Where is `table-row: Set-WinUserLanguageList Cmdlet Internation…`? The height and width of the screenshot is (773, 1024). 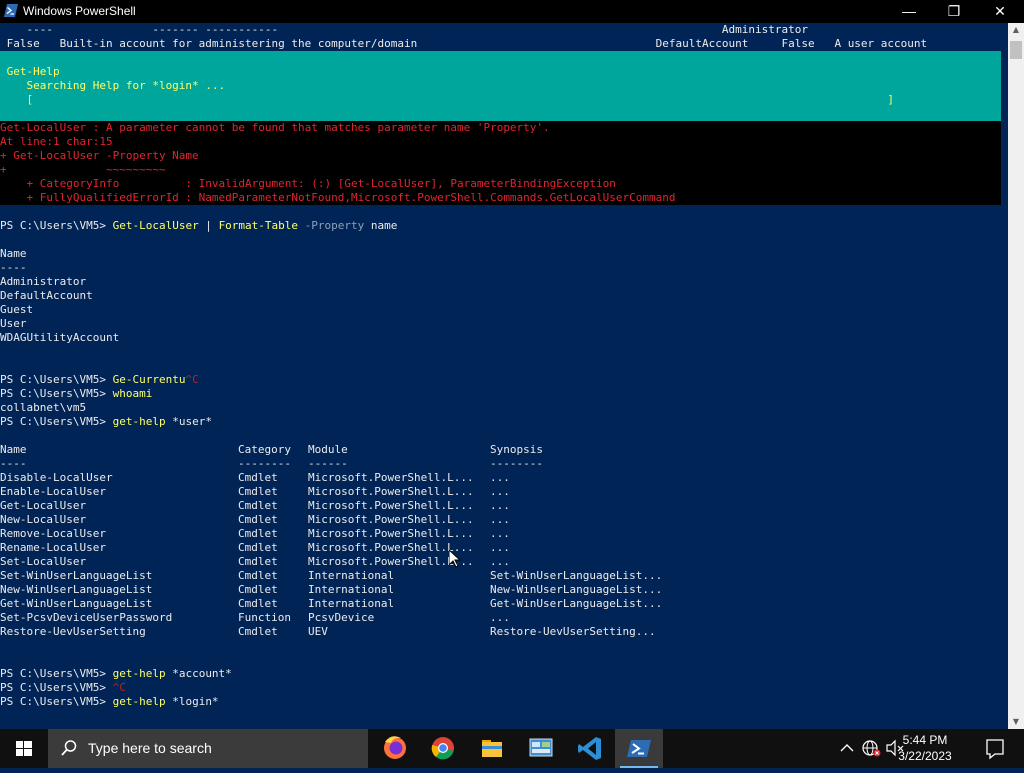
table-row: Set-WinUserLanguageList Cmdlet Internation… is located at coordinates (500, 576).